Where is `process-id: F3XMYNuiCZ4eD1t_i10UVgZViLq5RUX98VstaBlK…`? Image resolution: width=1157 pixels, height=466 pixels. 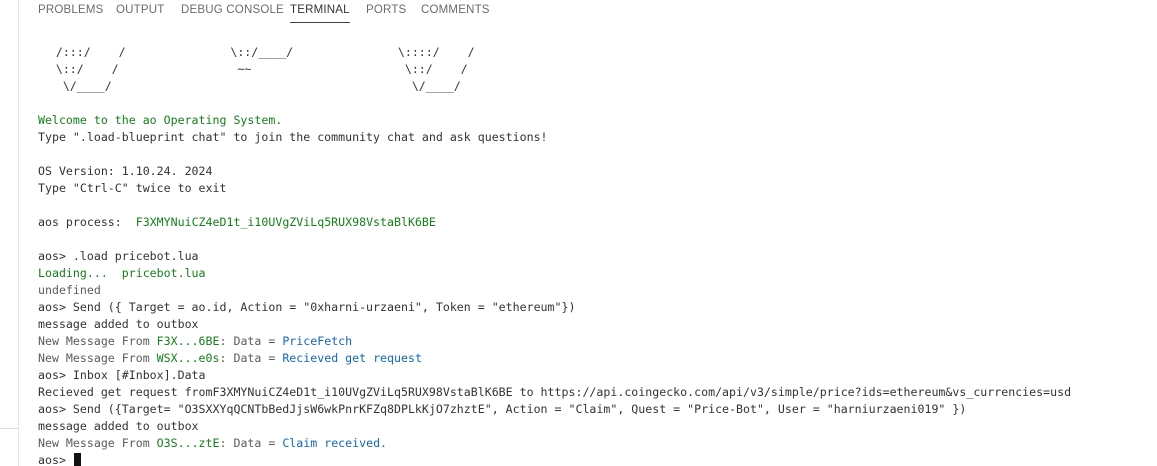
process-id: F3XMYNuiCZ4eD1t_i10UVgZViLq5RUX98VstaBlK… is located at coordinates (285, 222).